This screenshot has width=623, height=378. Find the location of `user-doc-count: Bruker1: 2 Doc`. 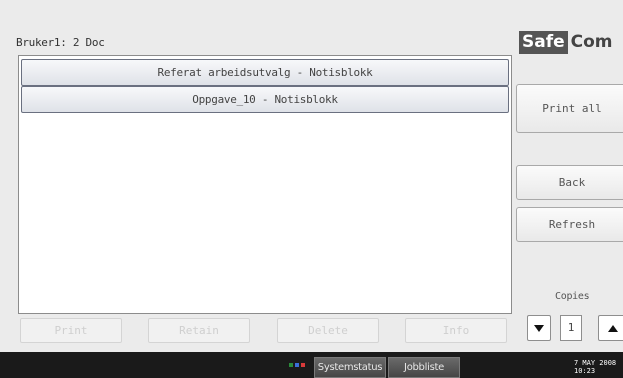

user-doc-count: Bruker1: 2 Doc is located at coordinates (60, 42).